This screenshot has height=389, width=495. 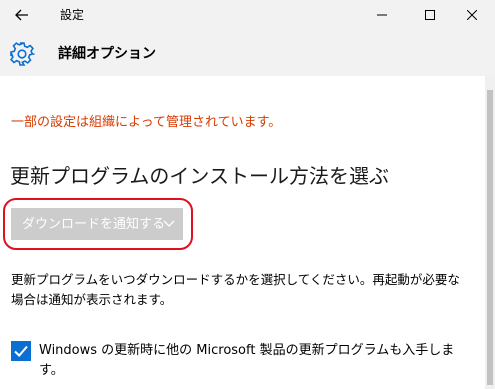 I want to click on other-products-checkbox, so click(x=21, y=351).